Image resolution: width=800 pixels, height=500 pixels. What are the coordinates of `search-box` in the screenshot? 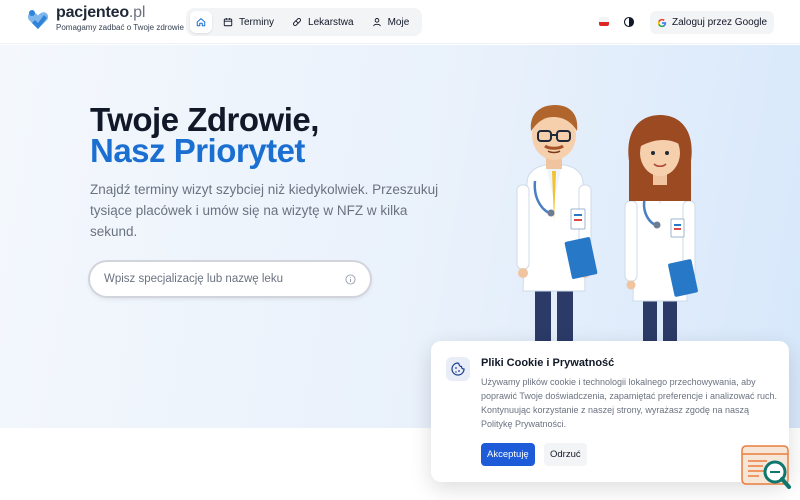 It's located at (230, 279).